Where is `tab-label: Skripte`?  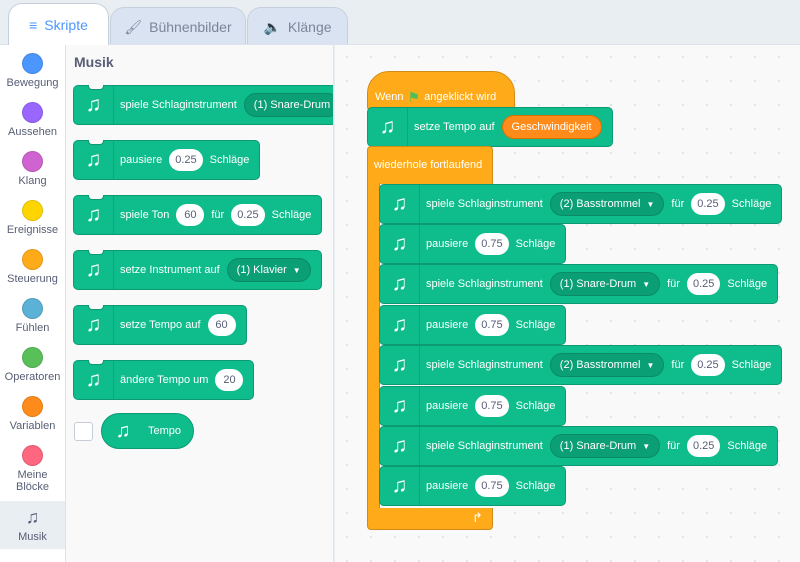 tab-label: Skripte is located at coordinates (66, 24).